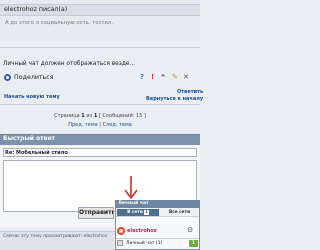 This screenshot has width=320, height=250. I want to click on pagination-total: 1, so click(95, 116).